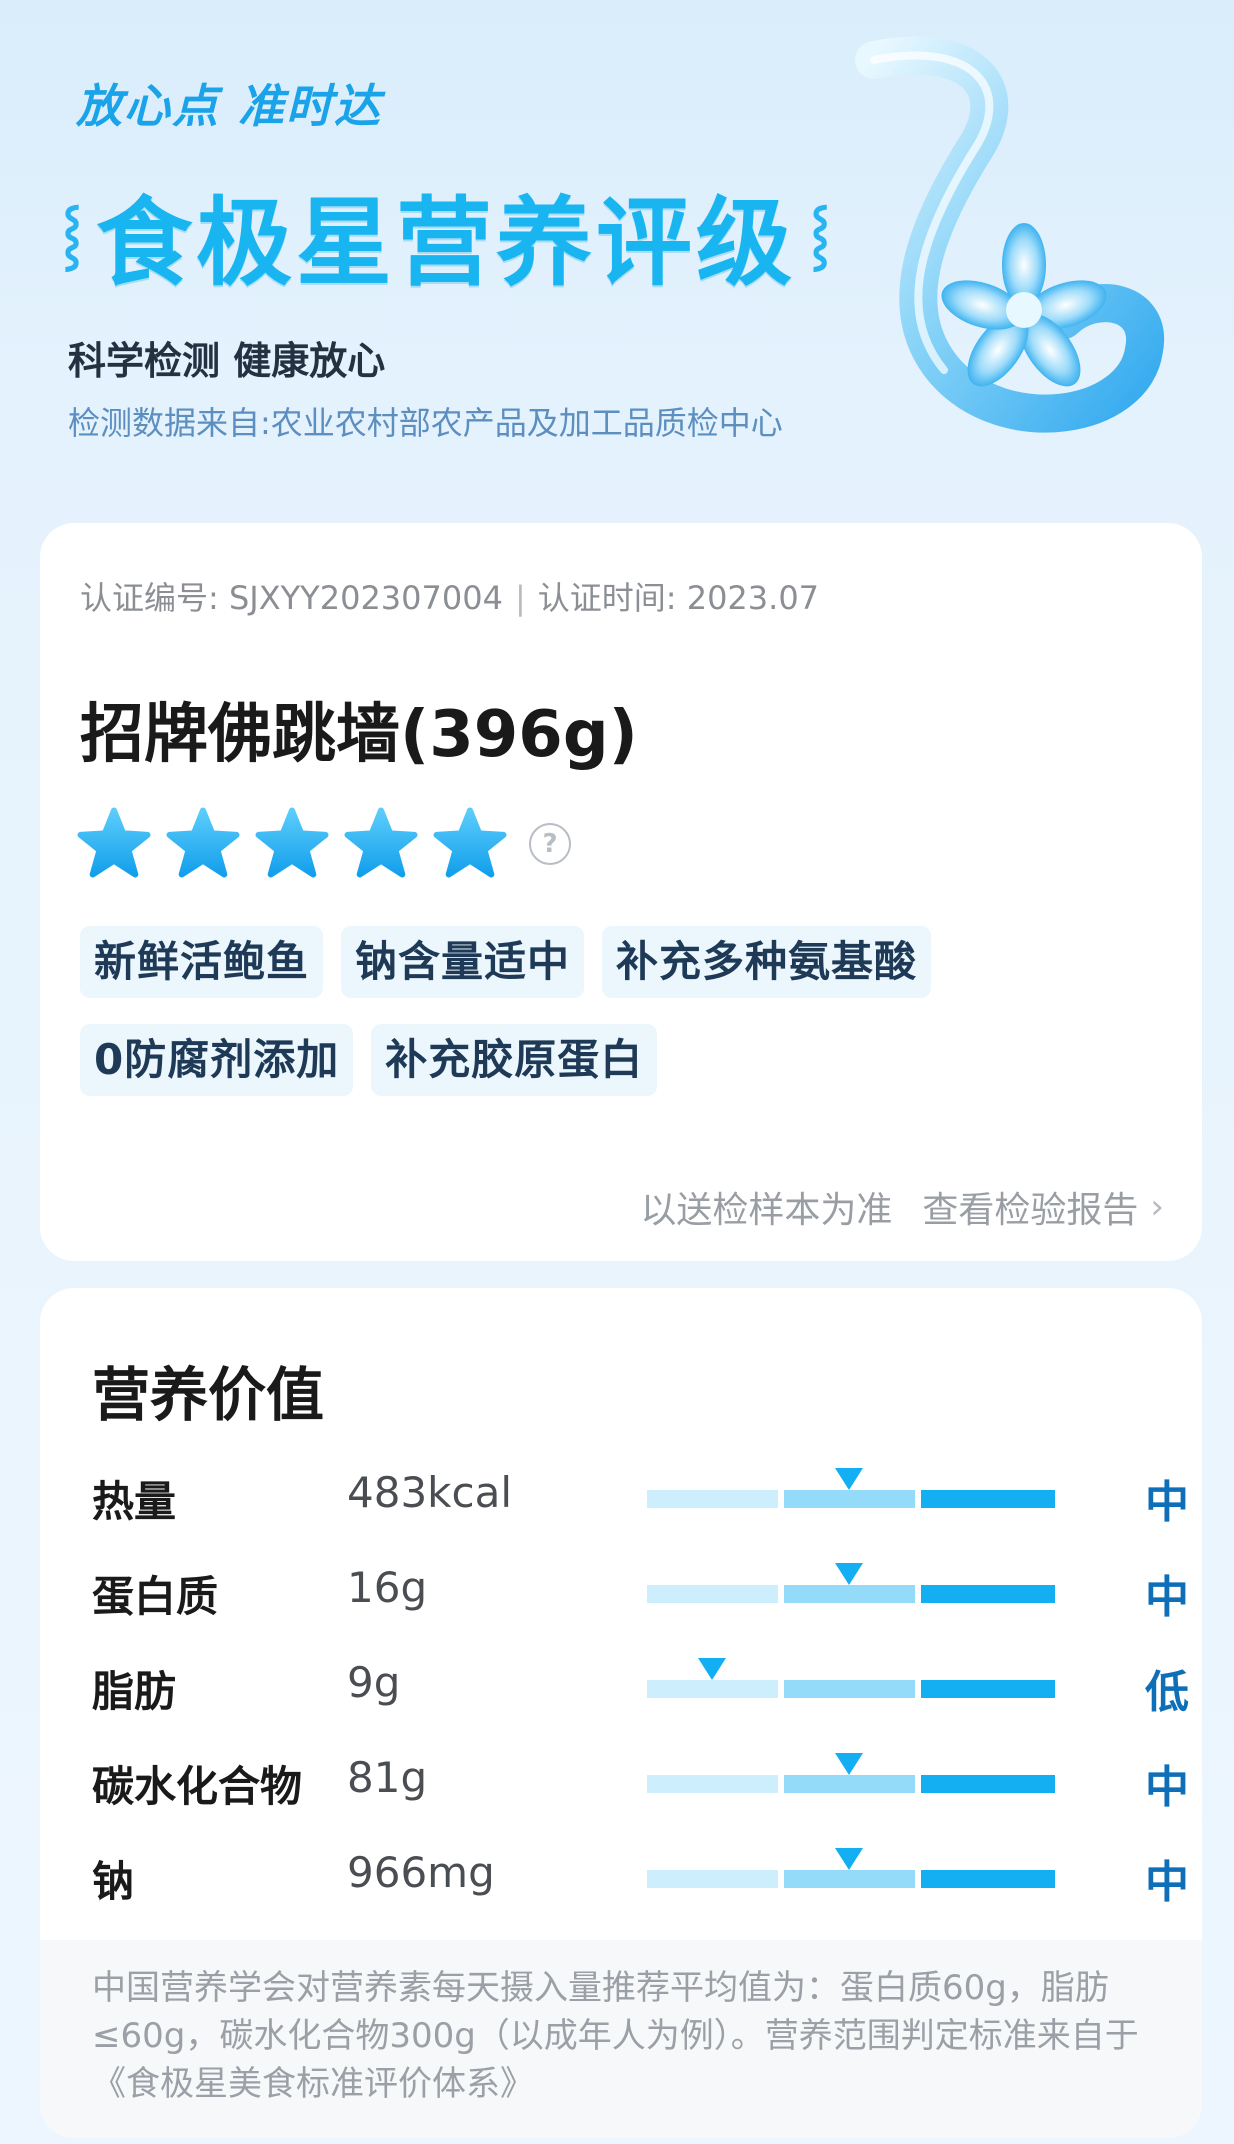  I want to click on cert-time: 认证时间: 2023.07, so click(678, 598).